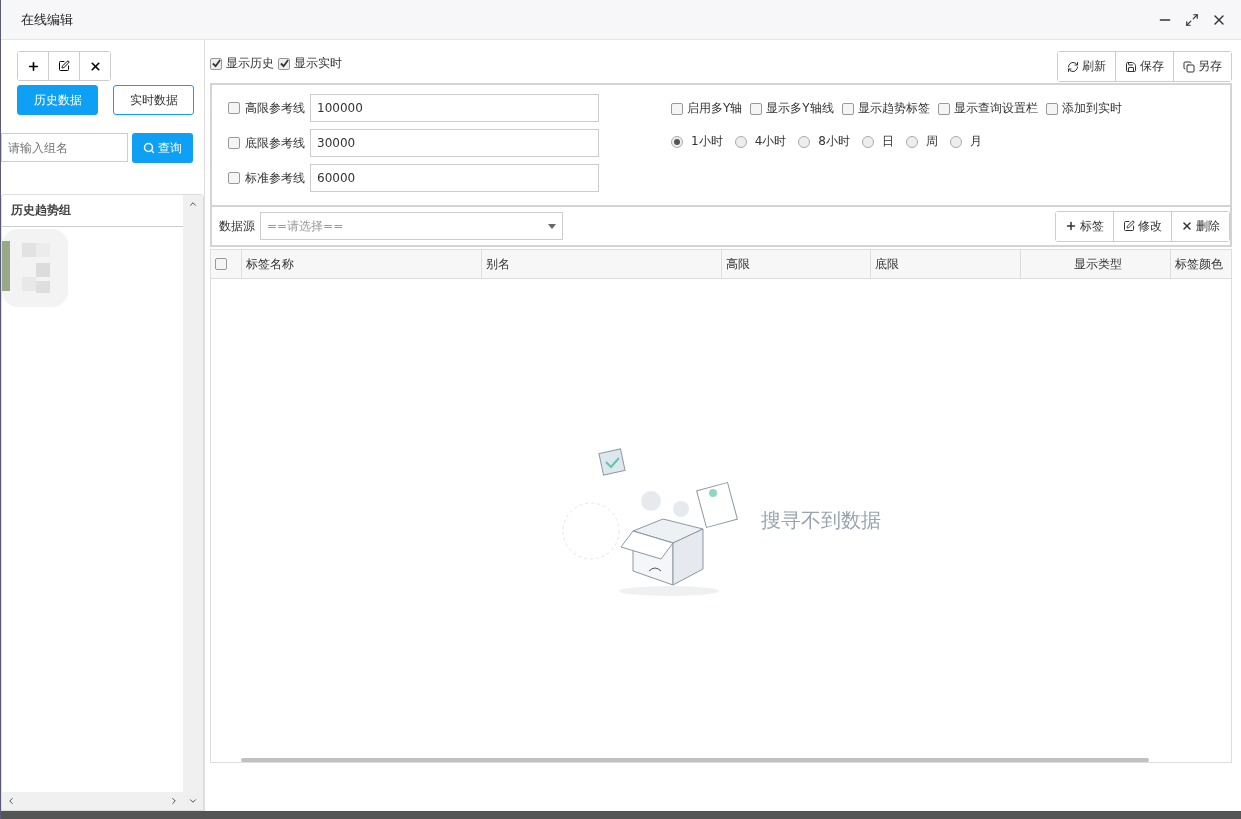  What do you see at coordinates (237, 226) in the screenshot?
I see `field-label: 数据源` at bounding box center [237, 226].